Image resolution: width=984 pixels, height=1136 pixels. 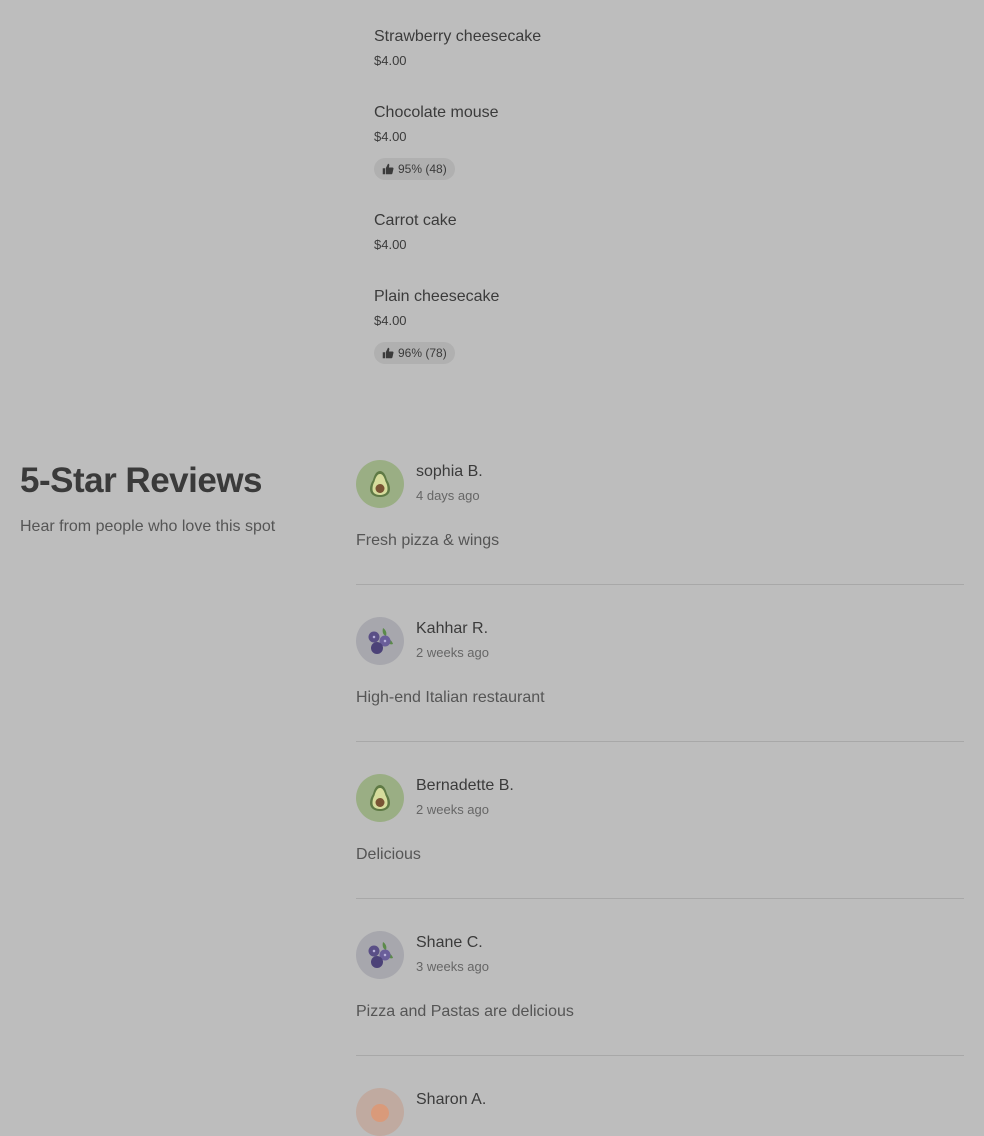 I want to click on menu-item-name: Chocolate mouse, so click(x=436, y=112).